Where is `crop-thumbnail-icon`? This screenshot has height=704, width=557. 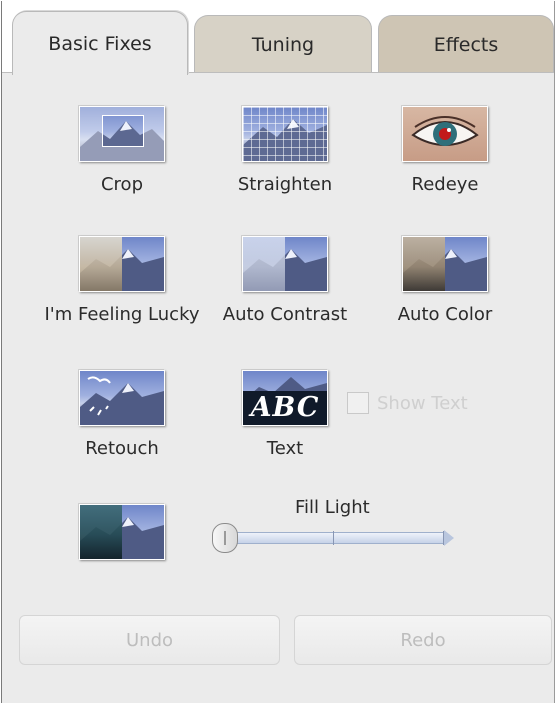 crop-thumbnail-icon is located at coordinates (122, 134).